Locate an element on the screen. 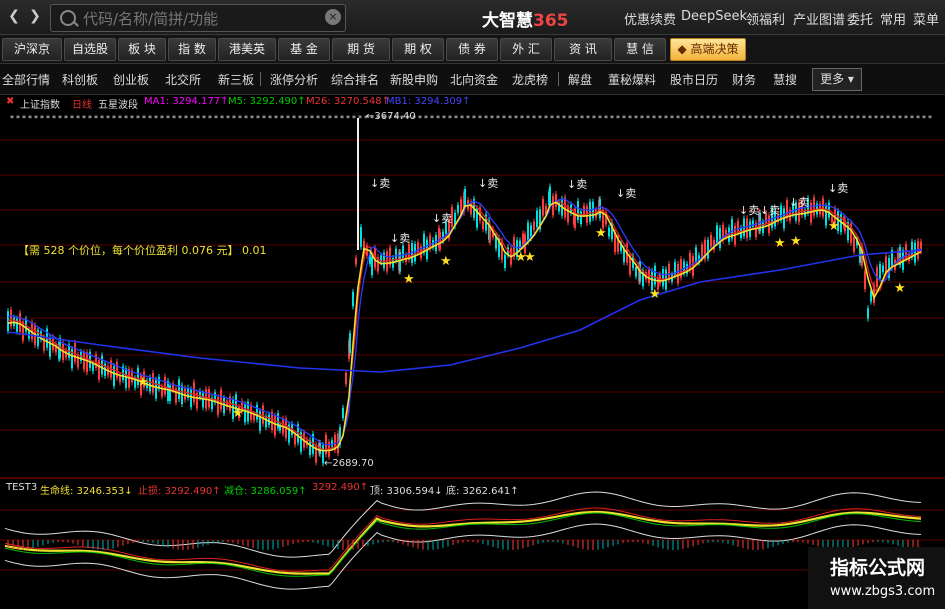  high-label: ←3674.40 is located at coordinates (391, 116).